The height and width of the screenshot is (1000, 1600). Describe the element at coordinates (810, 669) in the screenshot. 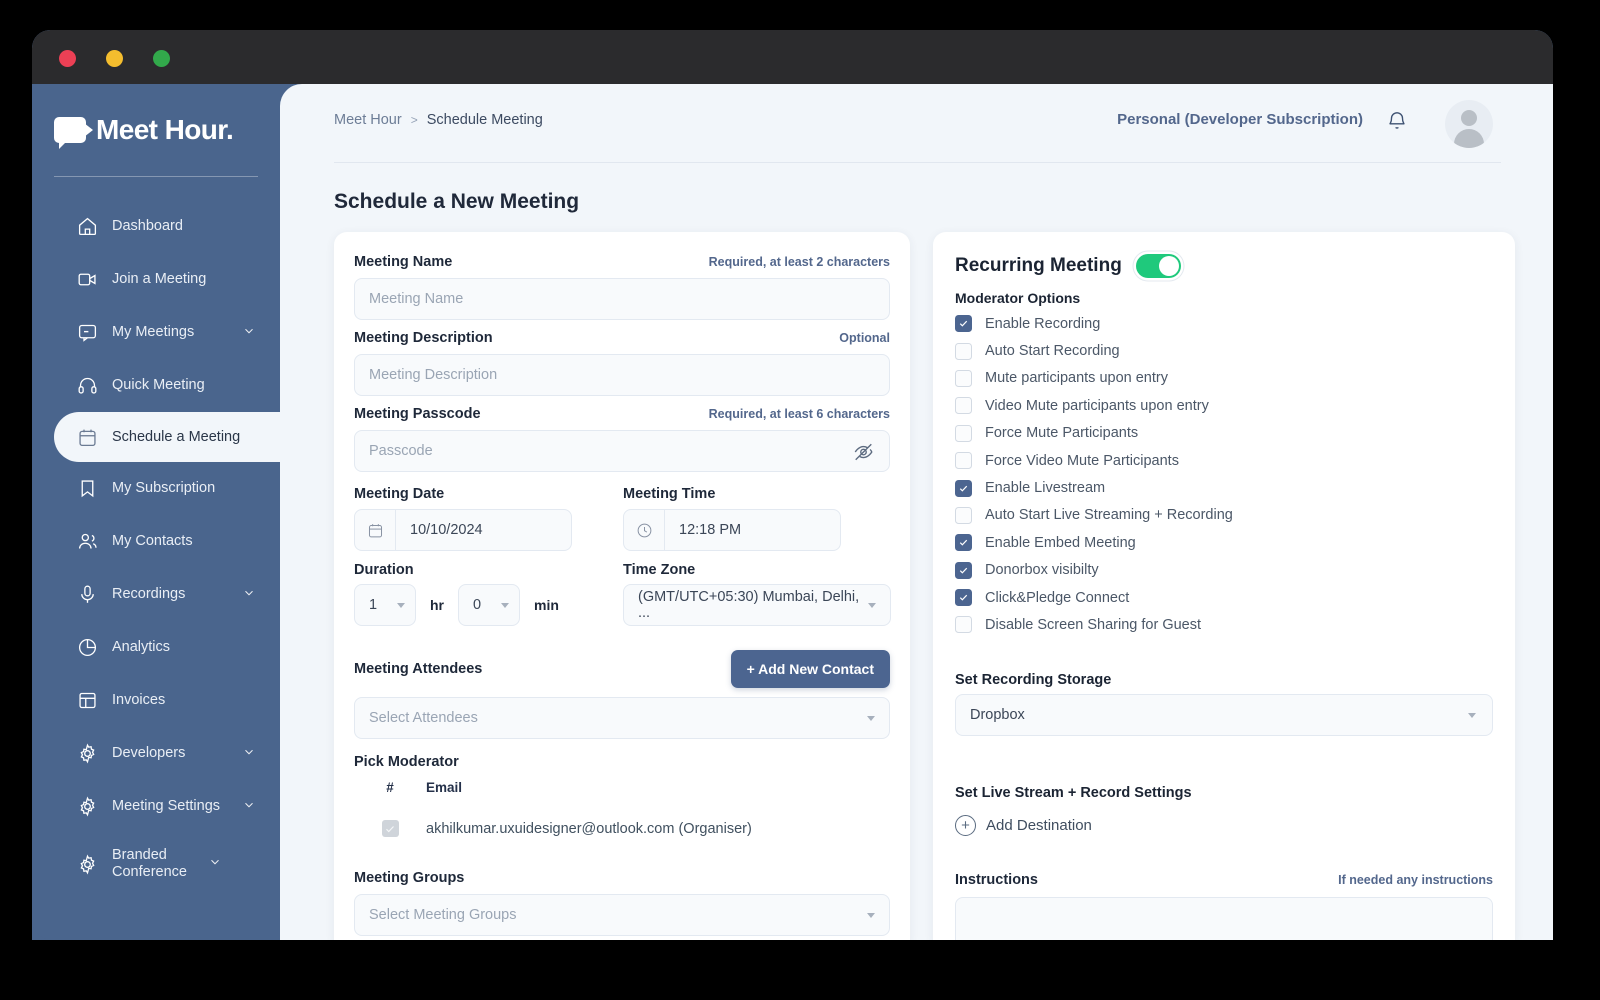

I see `add-new-contact-button: + Add New Contact` at that location.